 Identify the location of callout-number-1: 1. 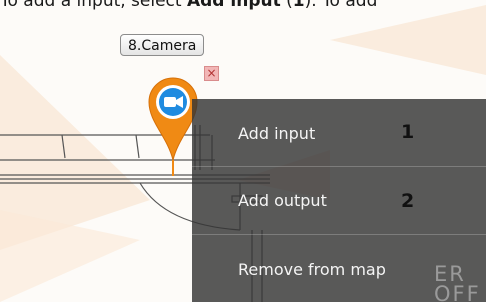
(408, 132).